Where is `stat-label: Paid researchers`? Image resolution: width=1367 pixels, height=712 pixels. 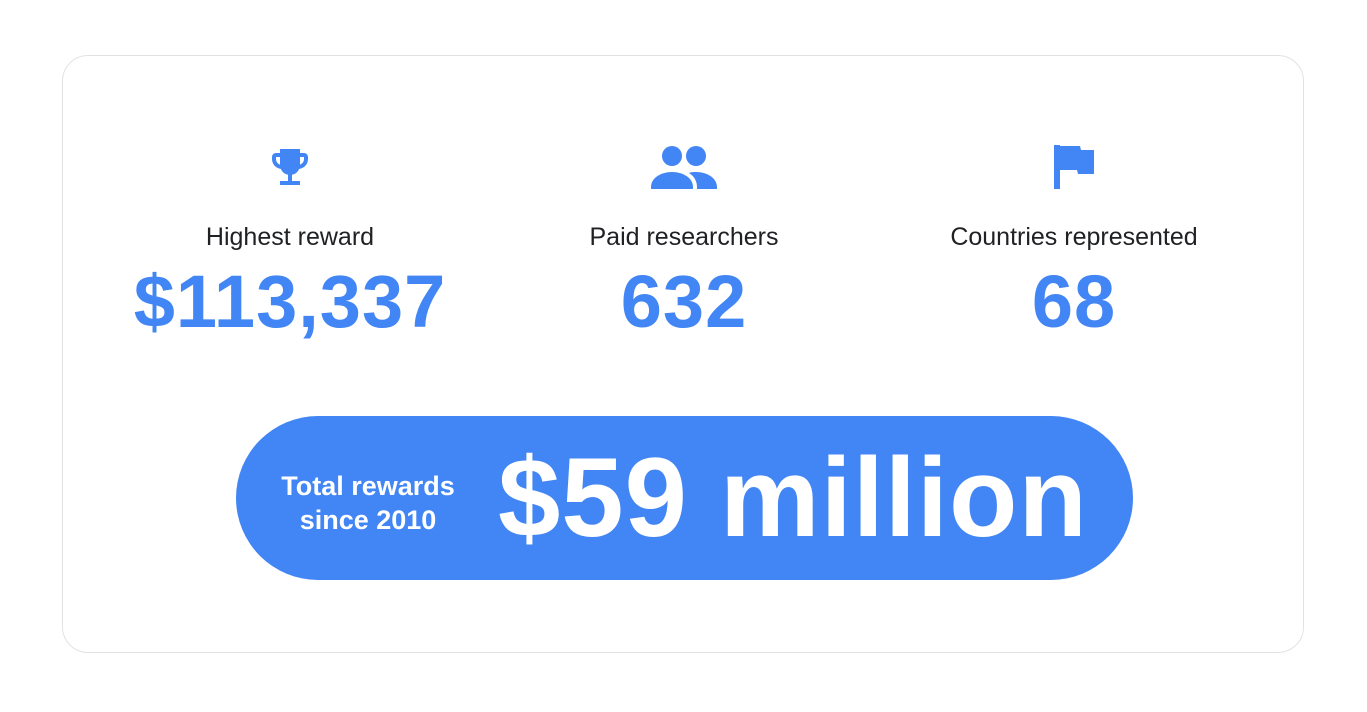 stat-label: Paid researchers is located at coordinates (684, 237).